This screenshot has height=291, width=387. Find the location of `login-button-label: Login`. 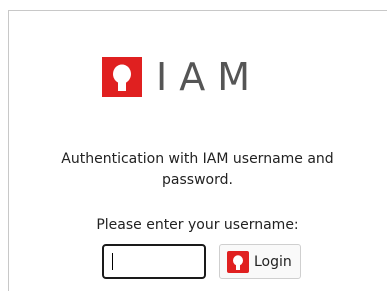

login-button-label: Login is located at coordinates (273, 261).